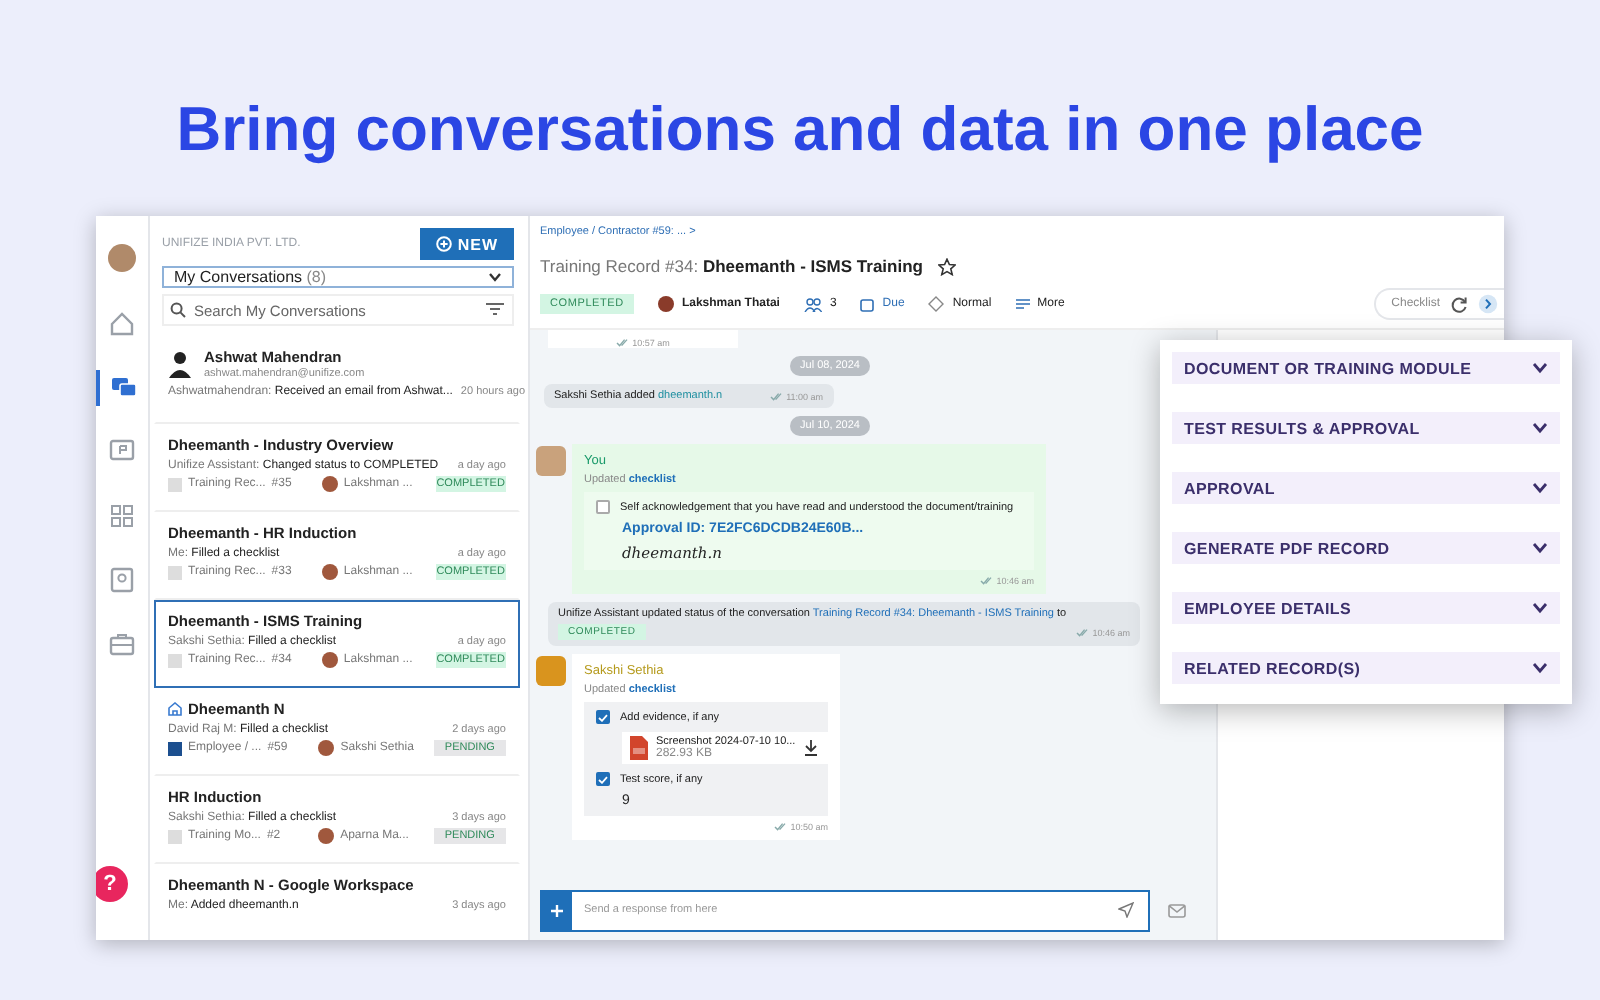  Describe the element at coordinates (122, 516) in the screenshot. I see `grid-icon` at that location.